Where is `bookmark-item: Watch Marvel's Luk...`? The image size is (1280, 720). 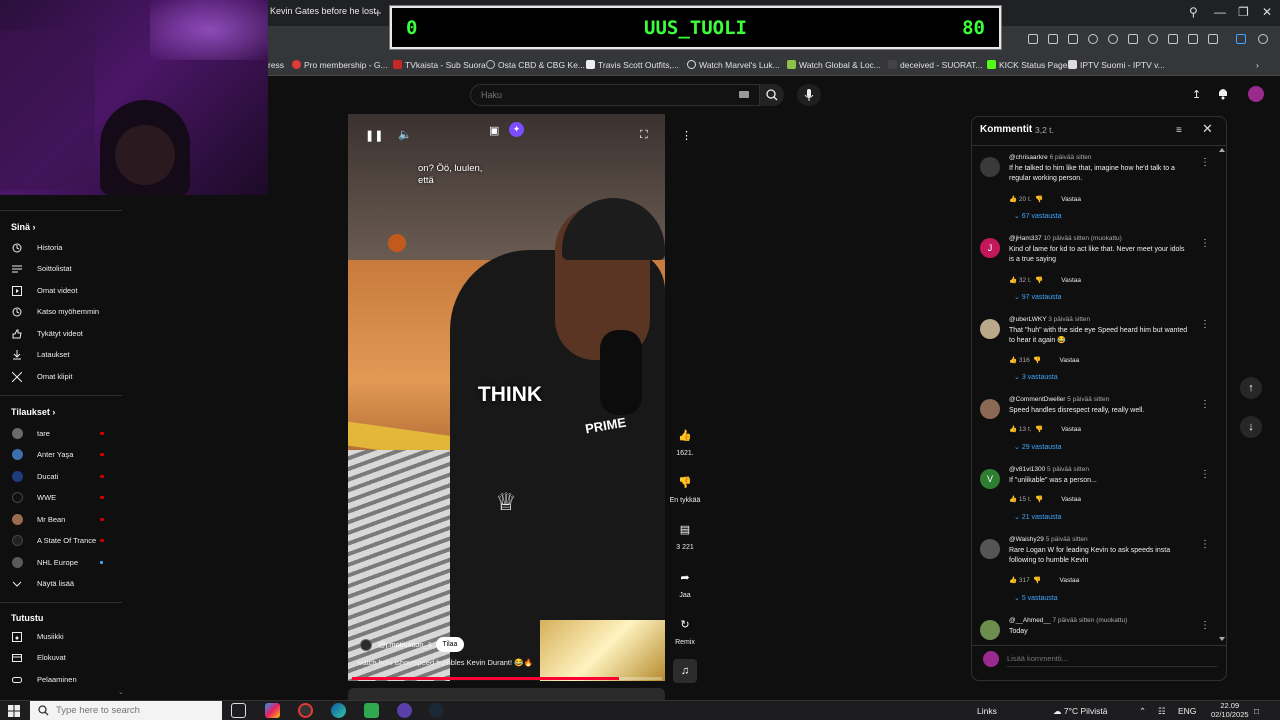
bookmark-item: Watch Marvel's Luk... is located at coordinates (733, 65).